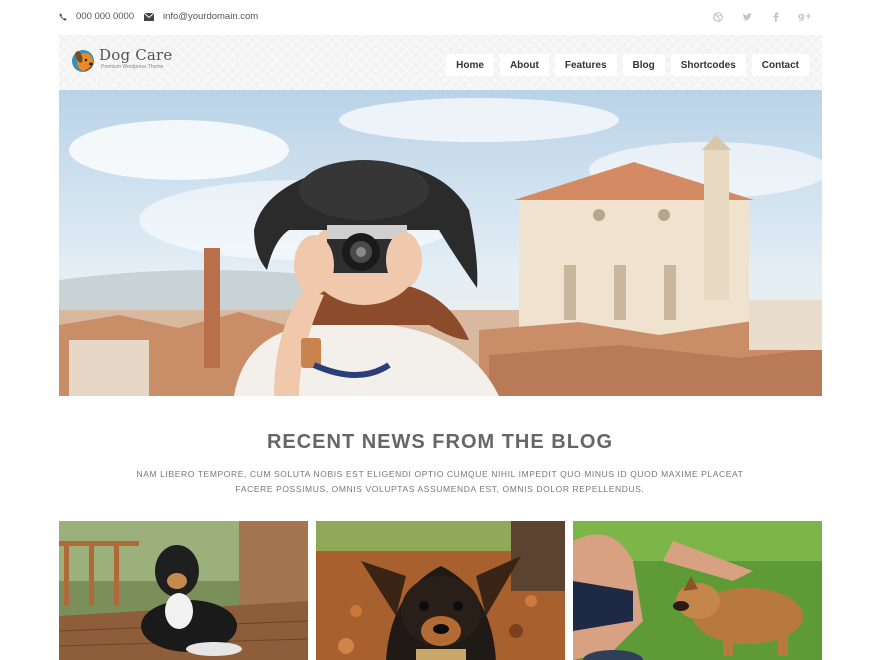 The height and width of the screenshot is (660, 880). Describe the element at coordinates (440, 17) in the screenshot. I see `top-bar: 000 000 0000 info@yourdomain.com g+` at that location.